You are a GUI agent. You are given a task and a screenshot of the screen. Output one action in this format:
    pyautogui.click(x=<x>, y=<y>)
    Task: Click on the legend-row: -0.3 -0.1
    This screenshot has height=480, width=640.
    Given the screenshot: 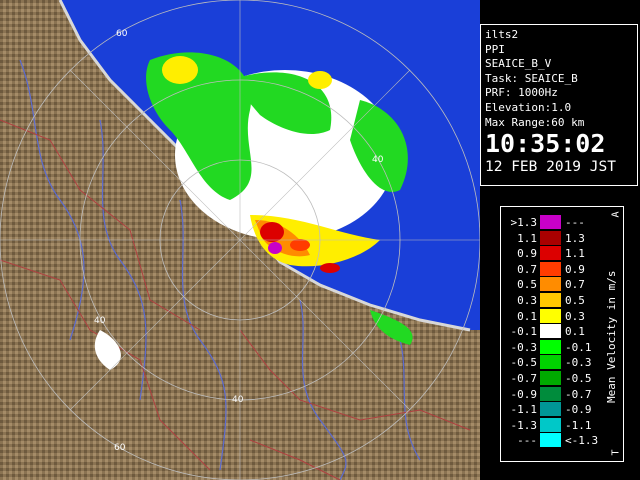 What is the action you would take?
    pyautogui.click(x=555, y=347)
    